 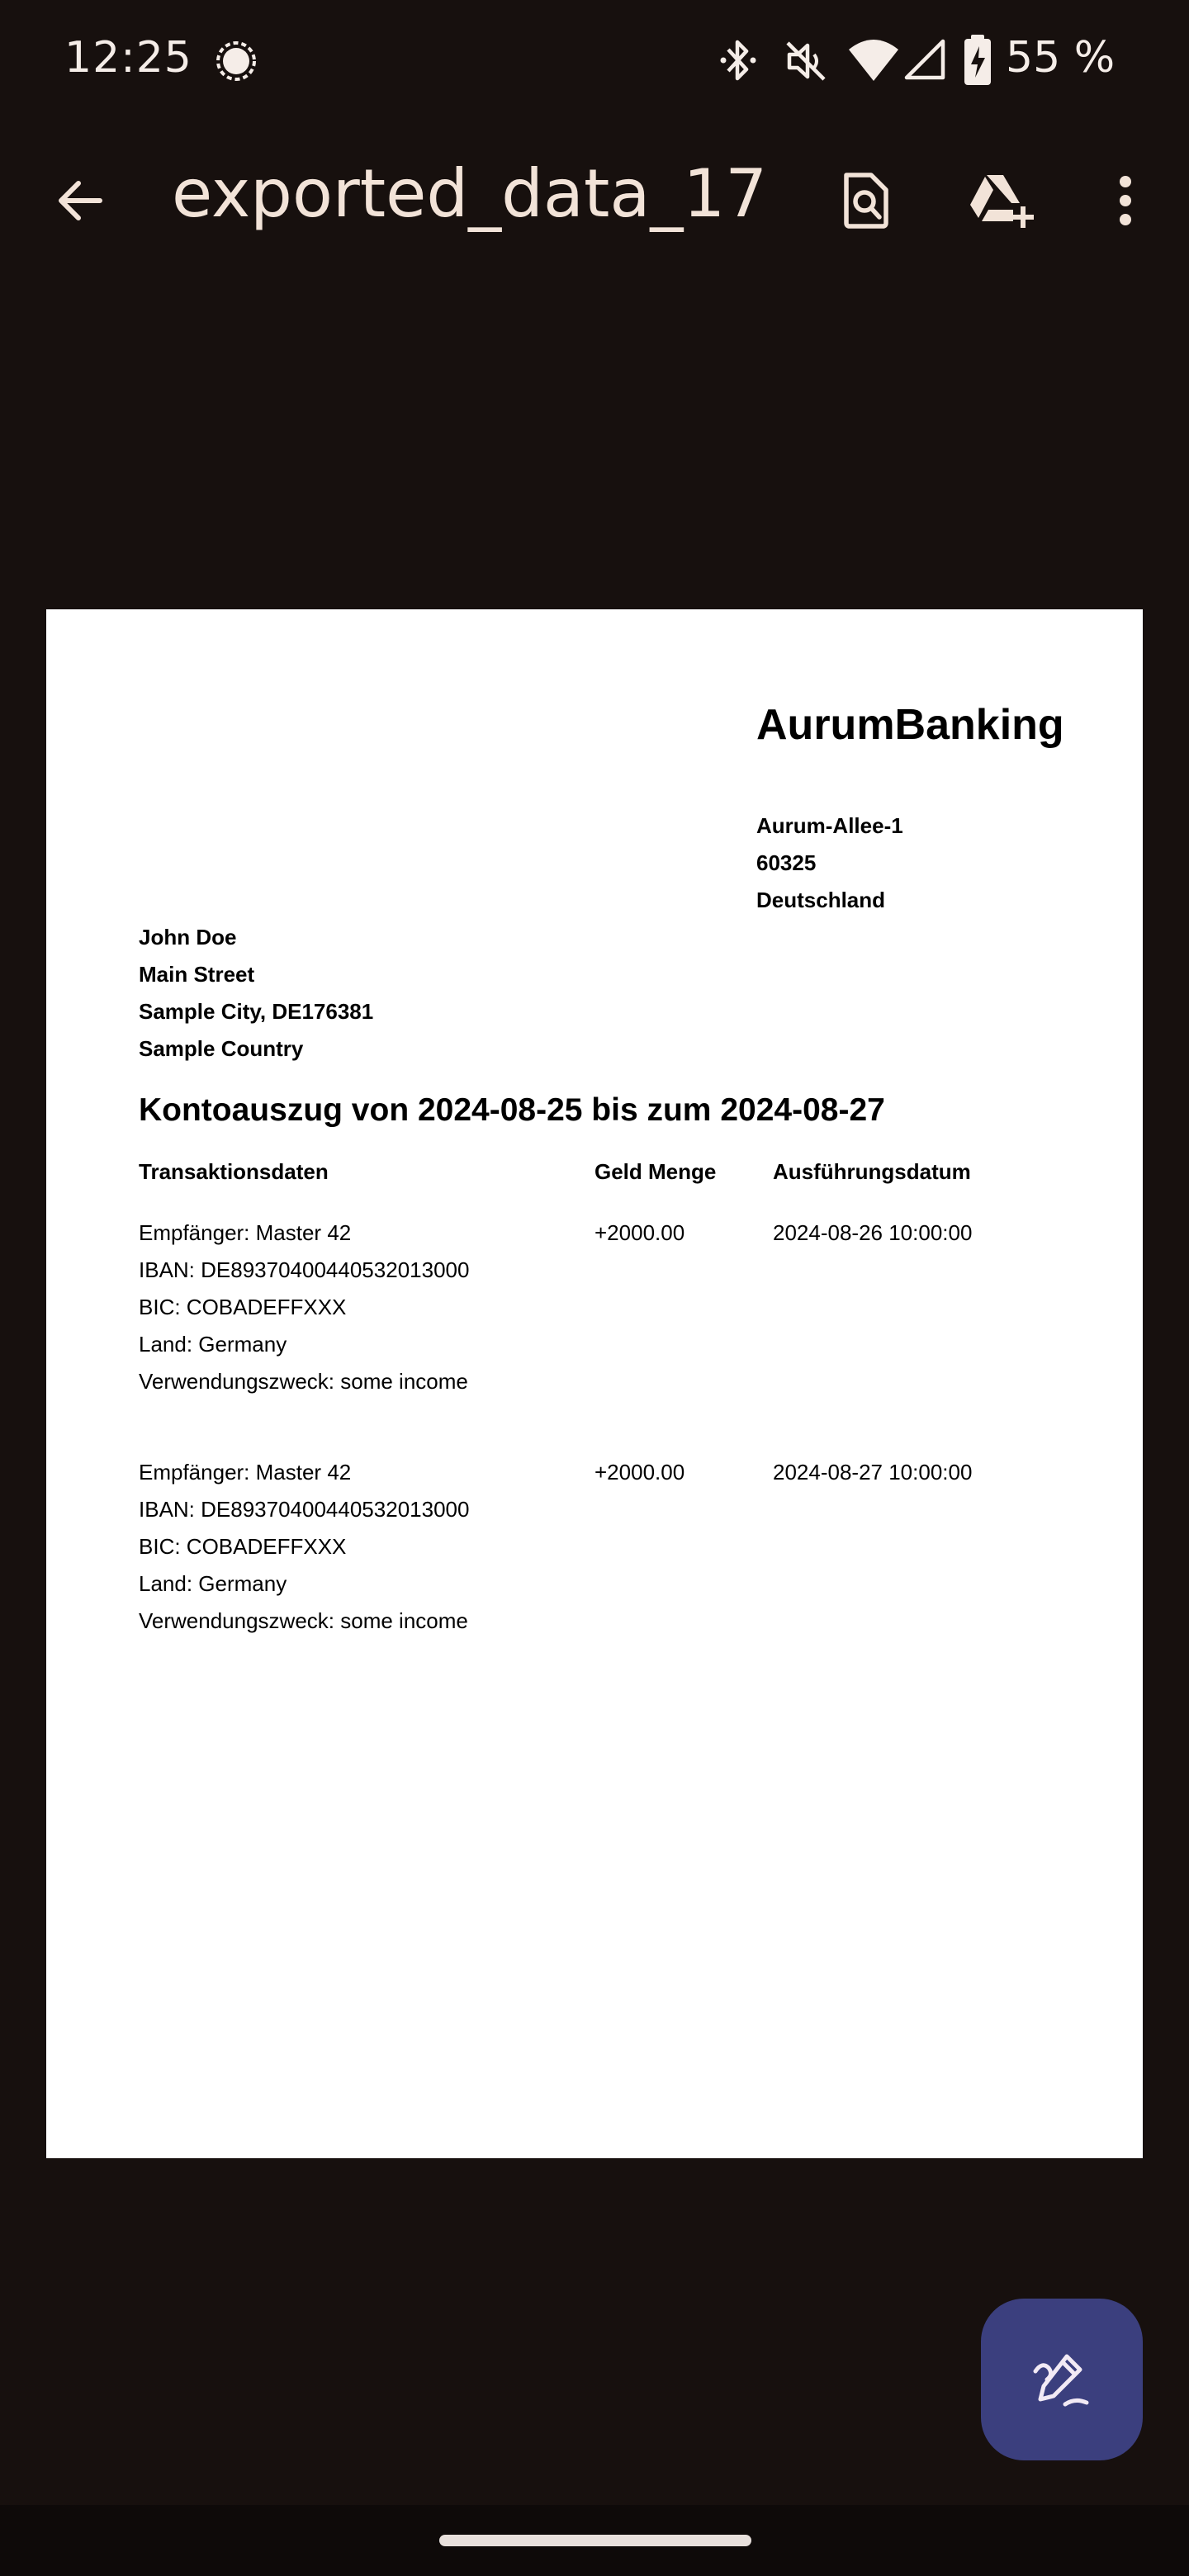 What do you see at coordinates (806, 63) in the screenshot?
I see `mute-icon` at bounding box center [806, 63].